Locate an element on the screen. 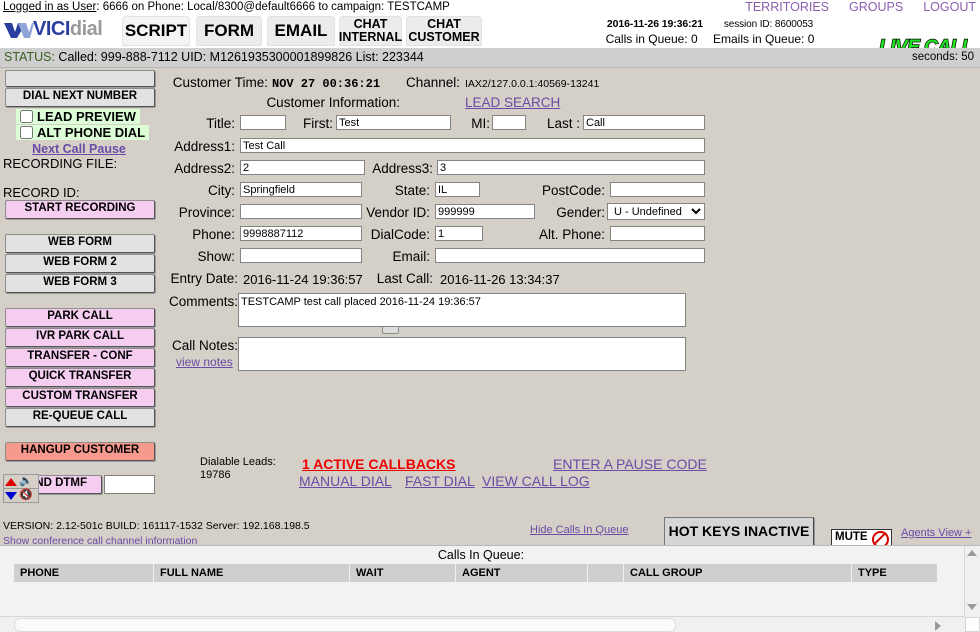 The image size is (980, 632). scroll-up-arrow-icon is located at coordinates (972, 553).